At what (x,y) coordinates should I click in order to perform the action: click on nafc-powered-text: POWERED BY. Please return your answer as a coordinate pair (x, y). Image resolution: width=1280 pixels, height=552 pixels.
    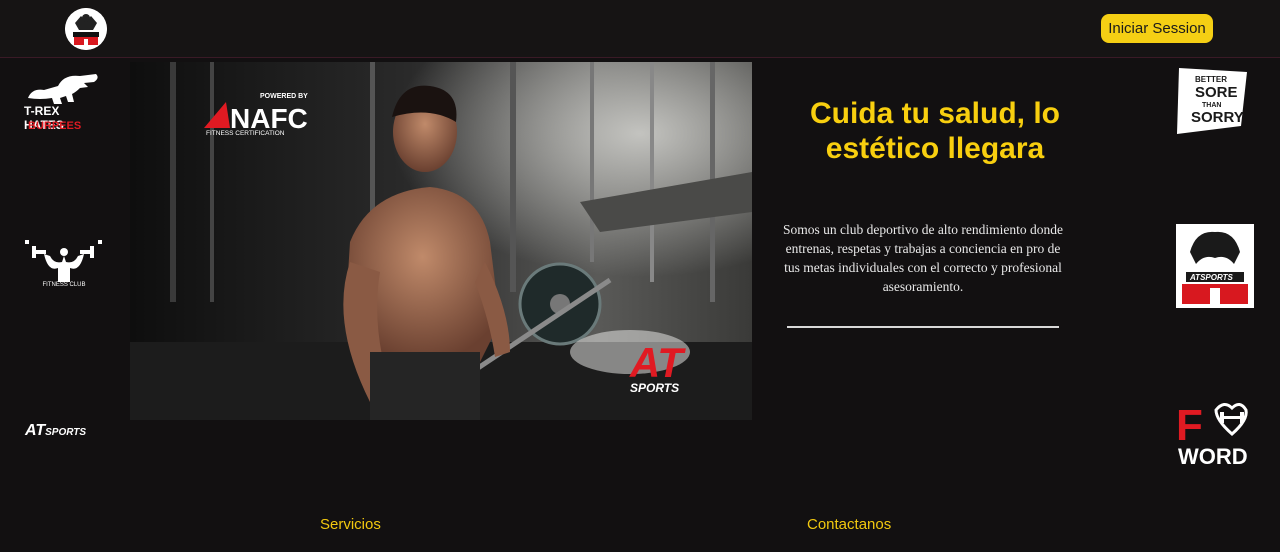
    Looking at the image, I should click on (284, 96).